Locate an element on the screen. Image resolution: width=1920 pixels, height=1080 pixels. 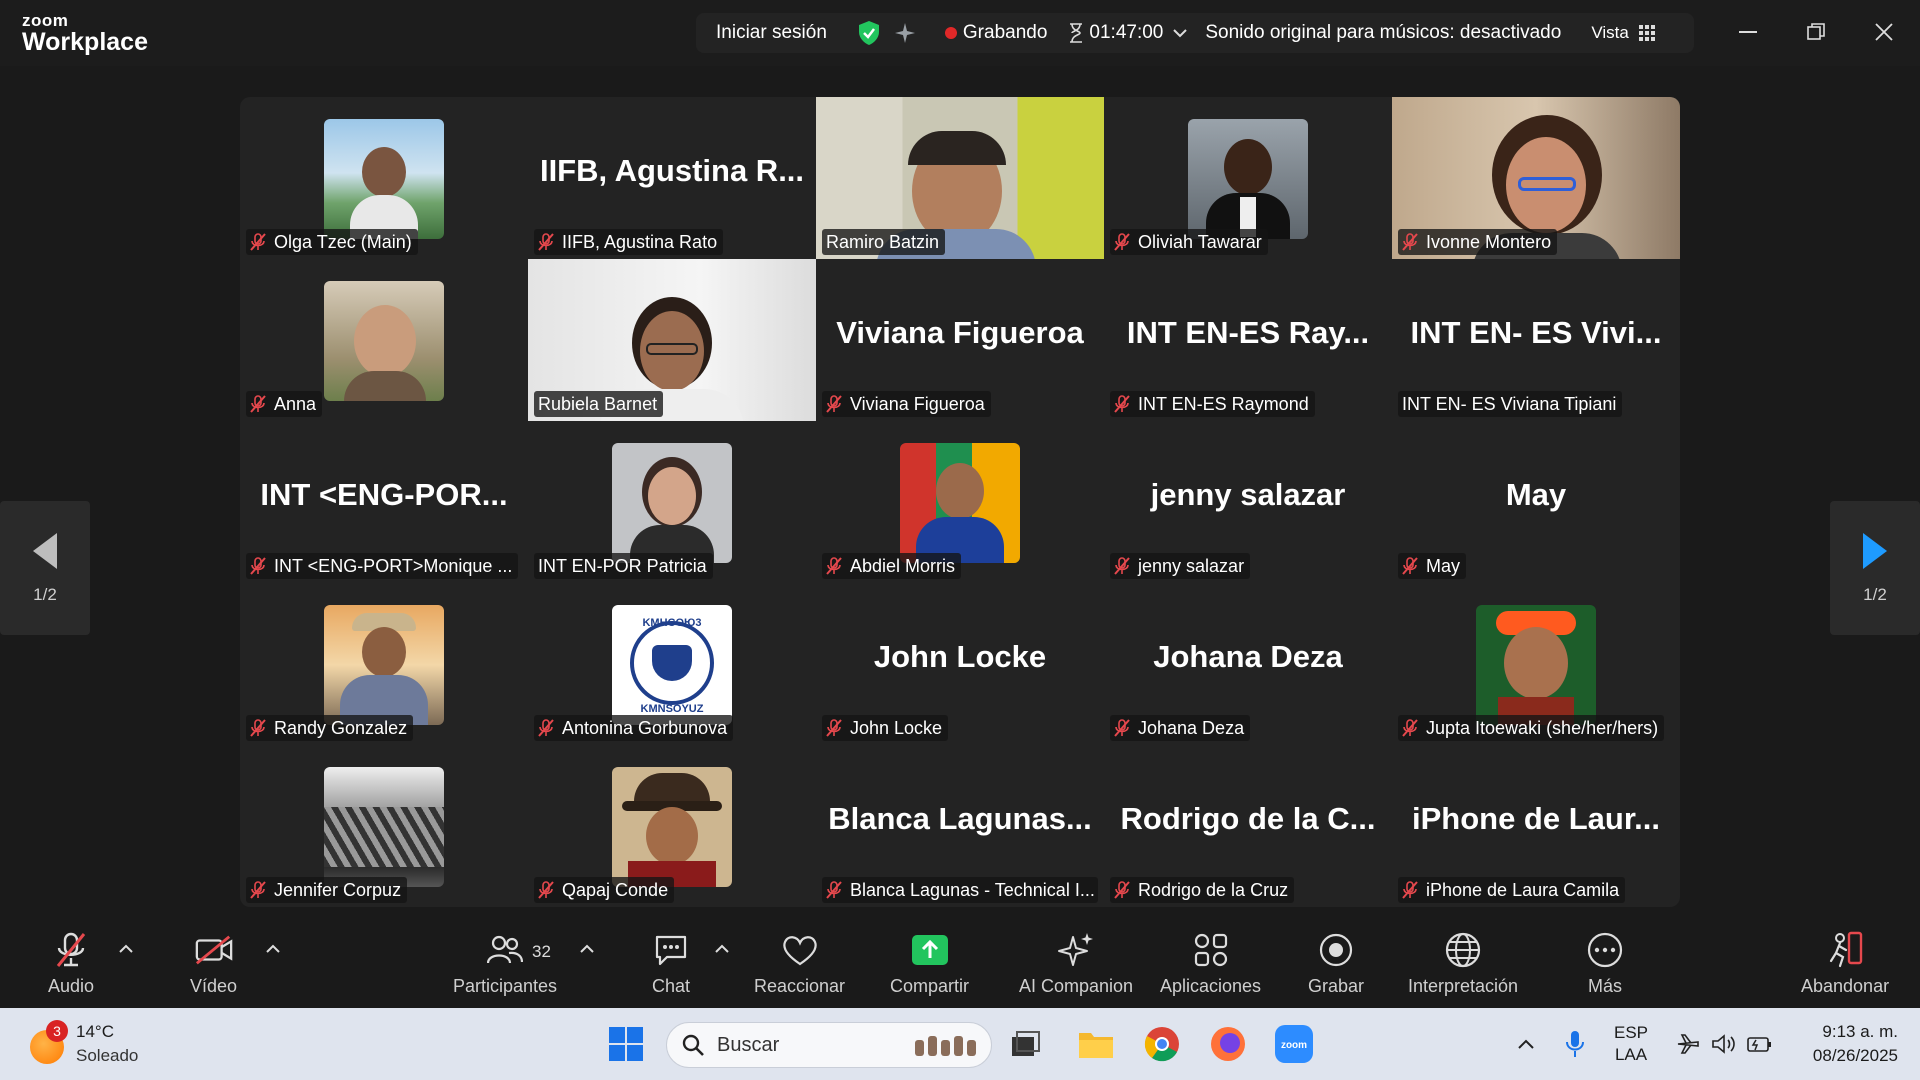
chat-label: Chat is located at coordinates (671, 986).